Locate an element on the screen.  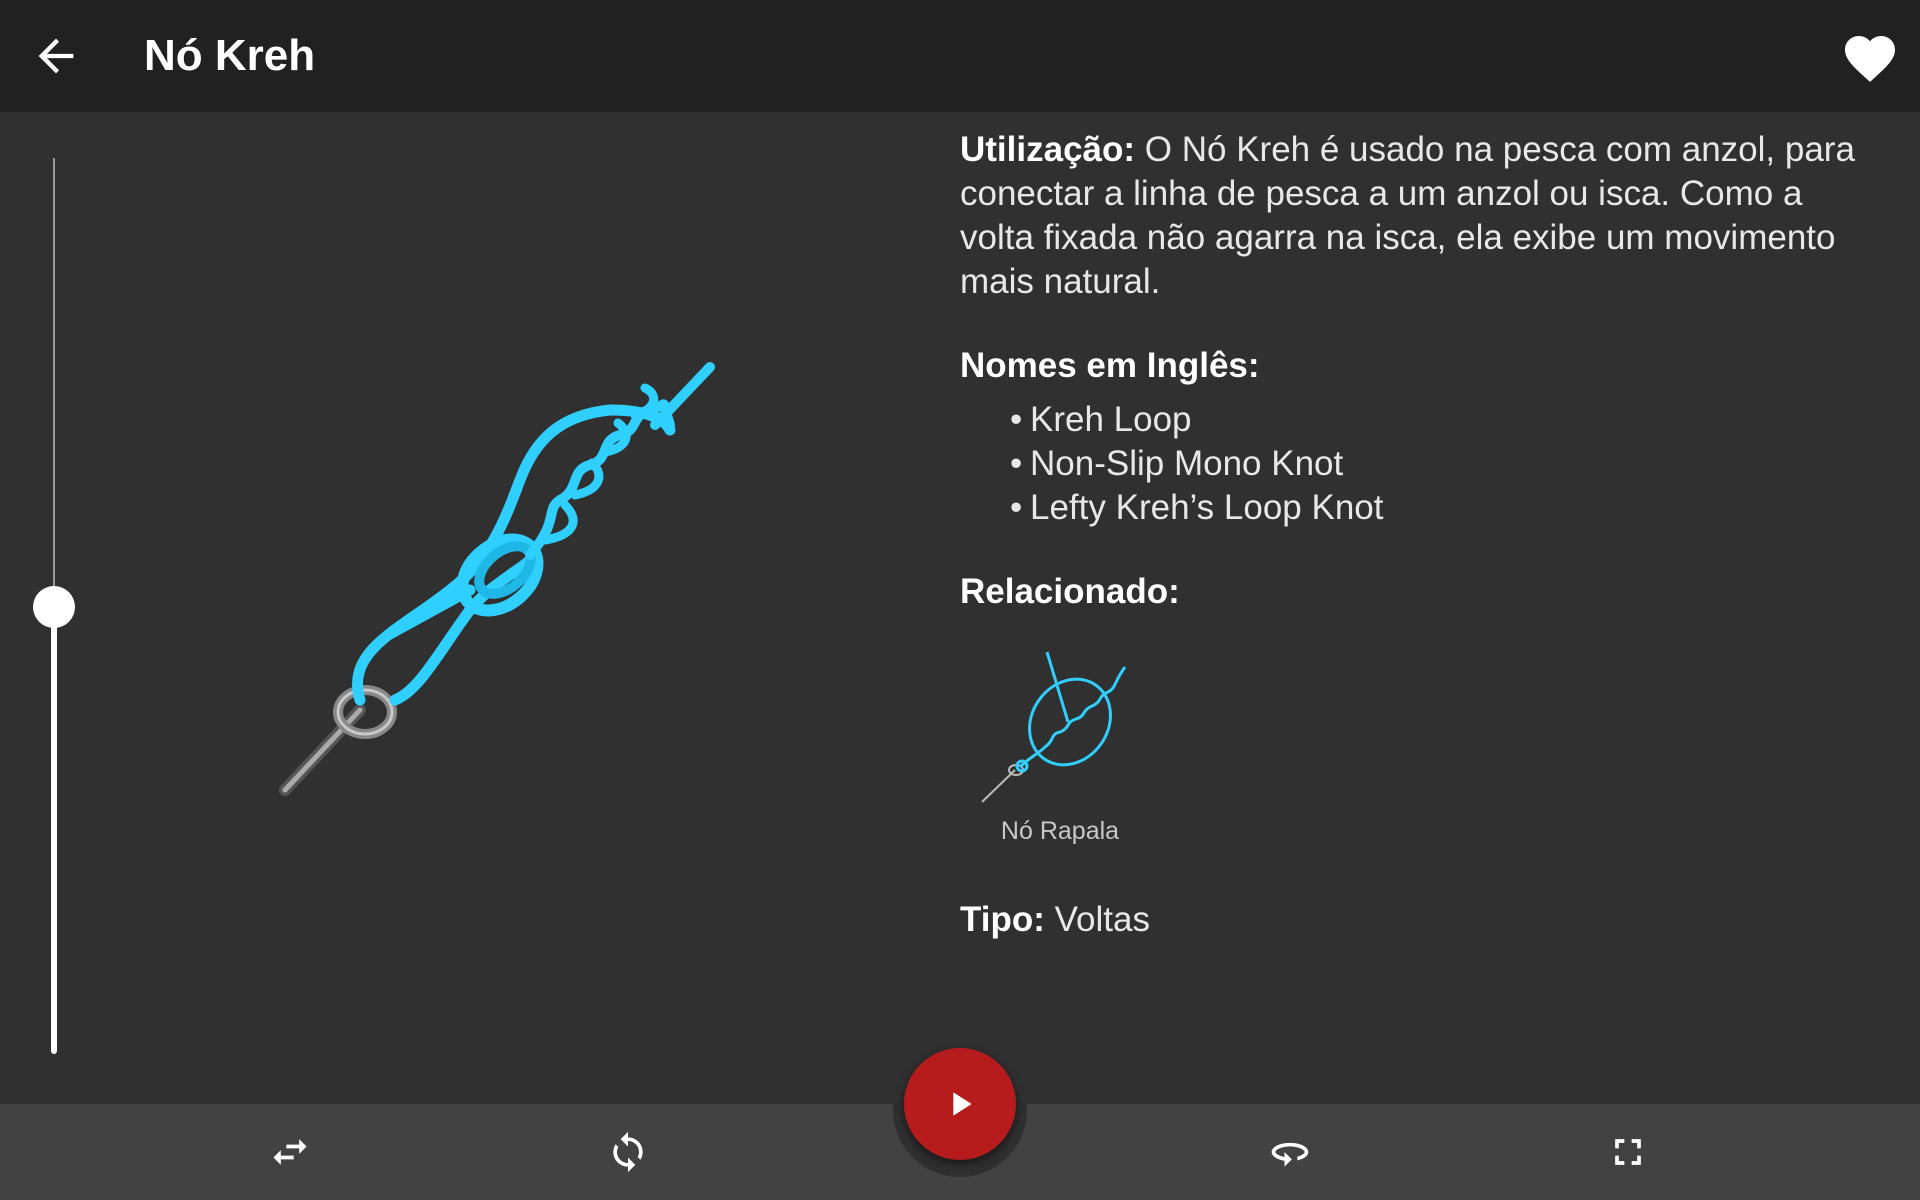
knot-3d-view is located at coordinates (490, 575).